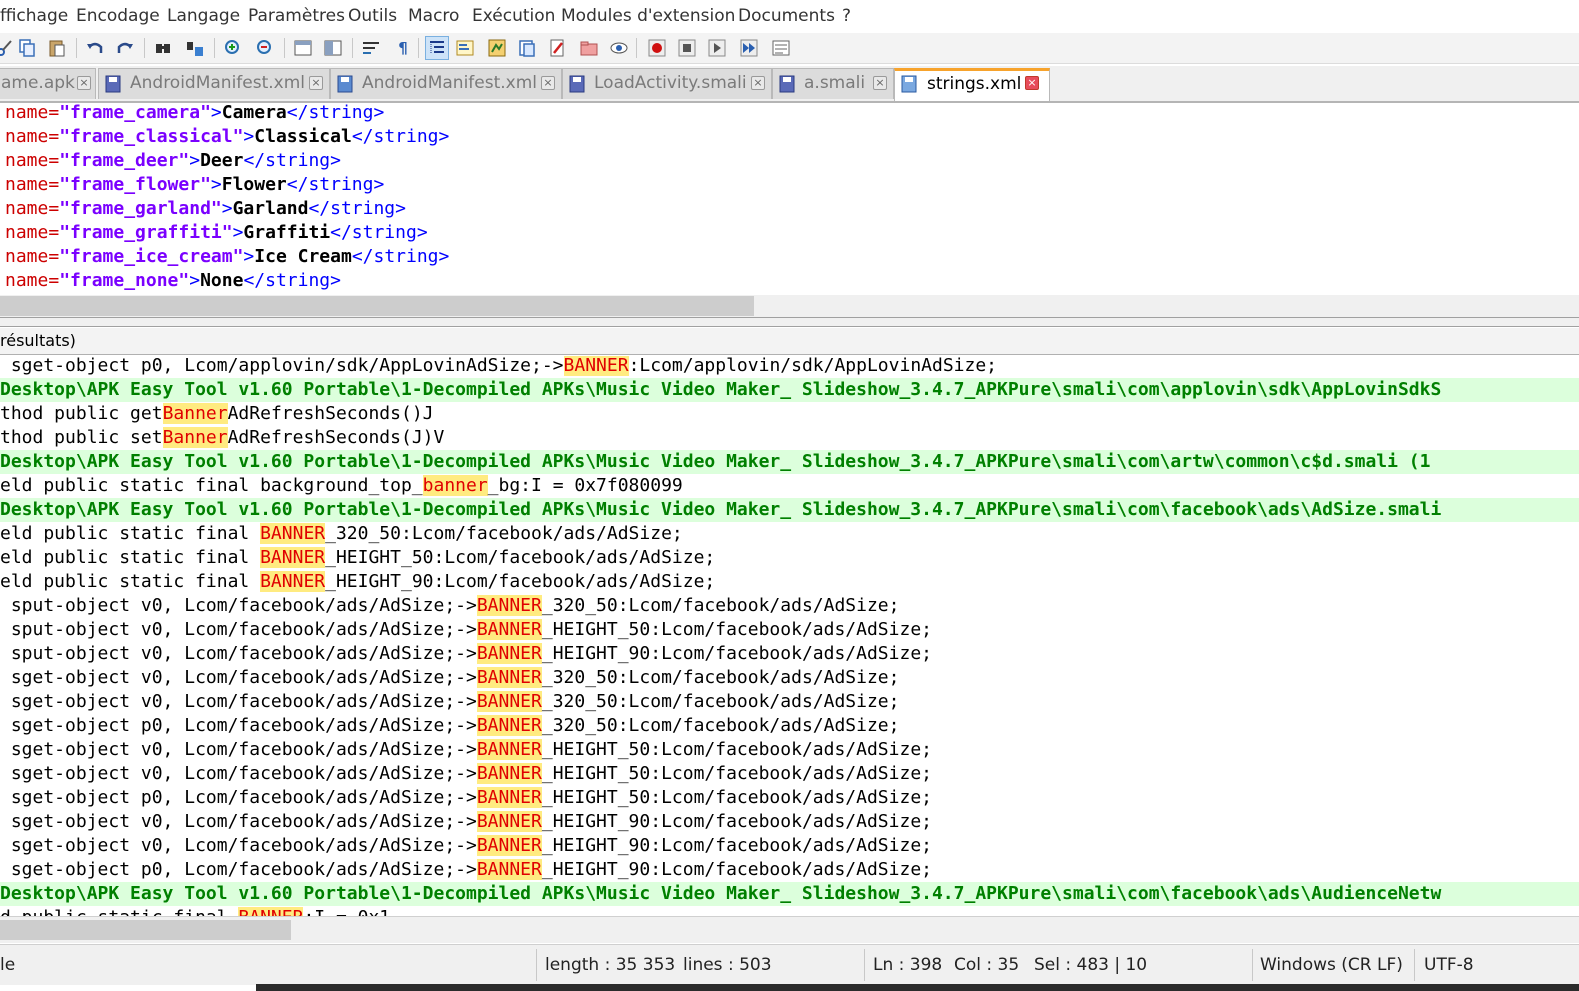 This screenshot has height=991, width=1579. What do you see at coordinates (48, 83) in the screenshot?
I see `tab-file-1: ame.apk ×` at bounding box center [48, 83].